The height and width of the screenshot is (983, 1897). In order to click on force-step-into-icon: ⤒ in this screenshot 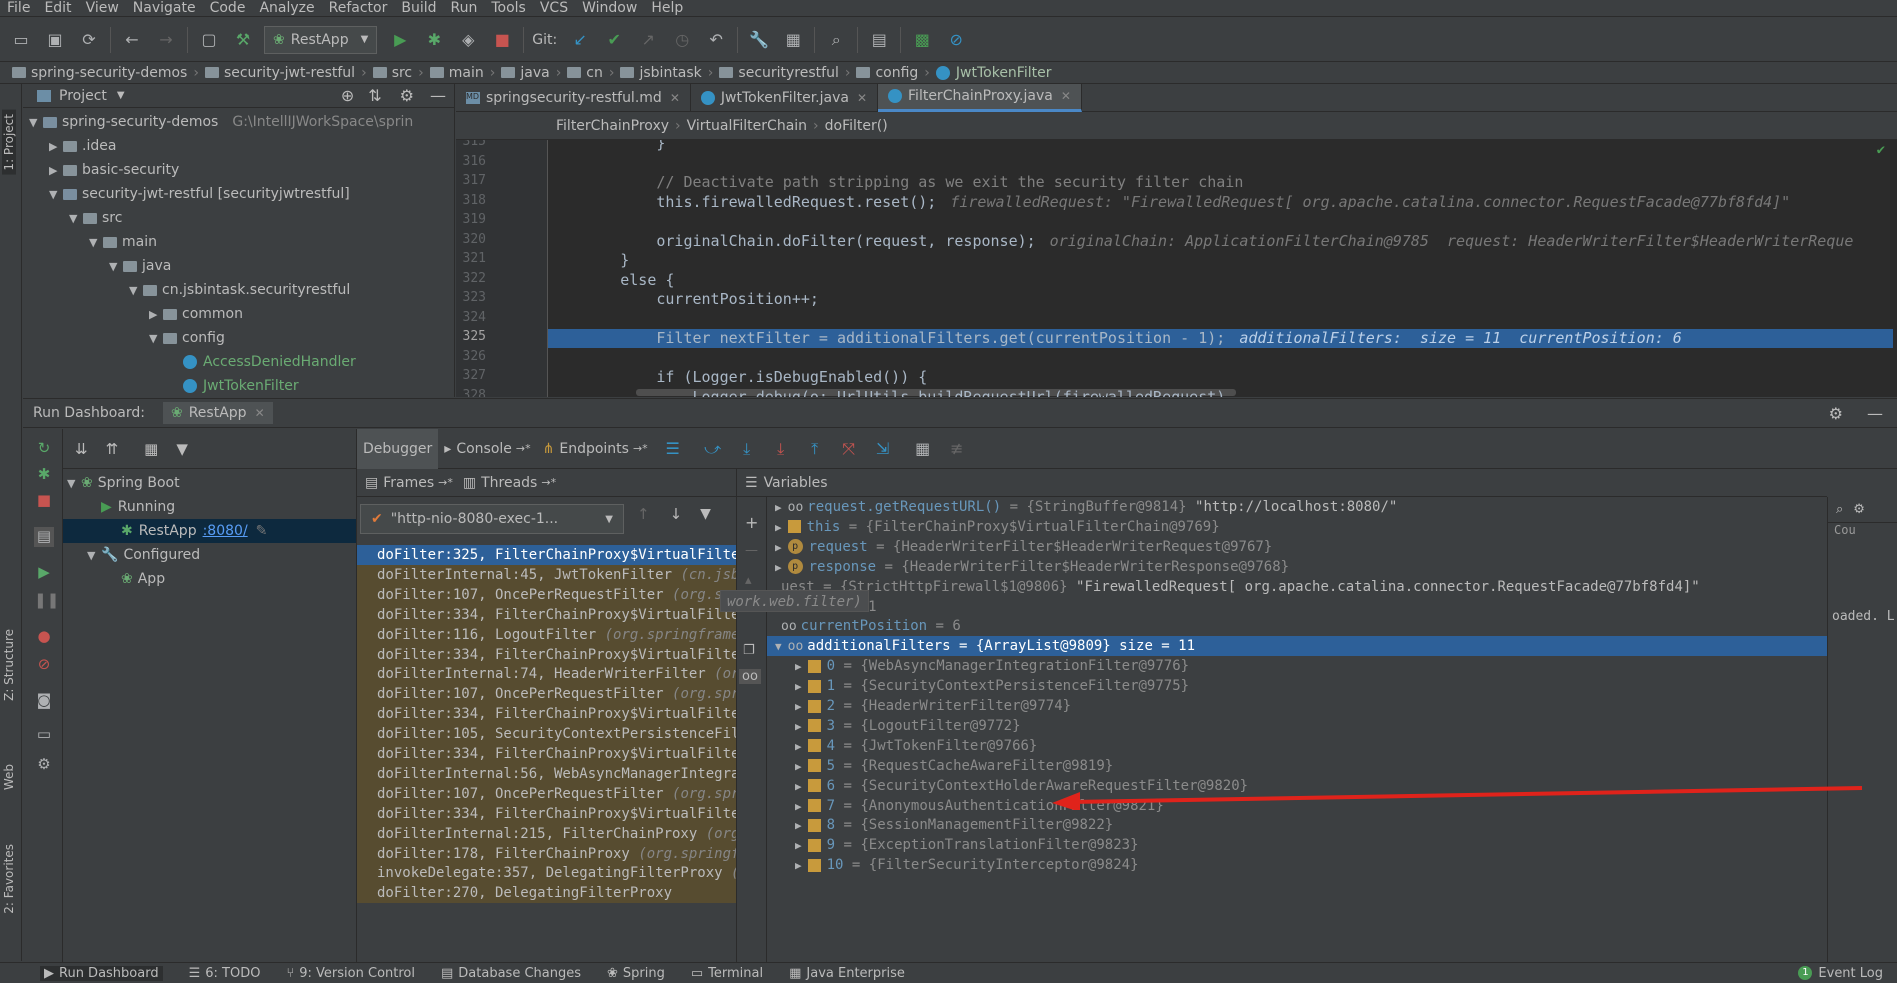, I will do `click(815, 449)`.